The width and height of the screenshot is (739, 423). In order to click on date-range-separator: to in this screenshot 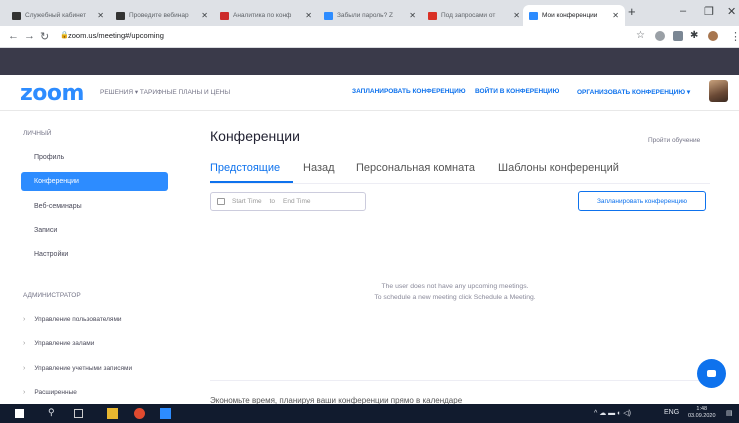, I will do `click(272, 201)`.